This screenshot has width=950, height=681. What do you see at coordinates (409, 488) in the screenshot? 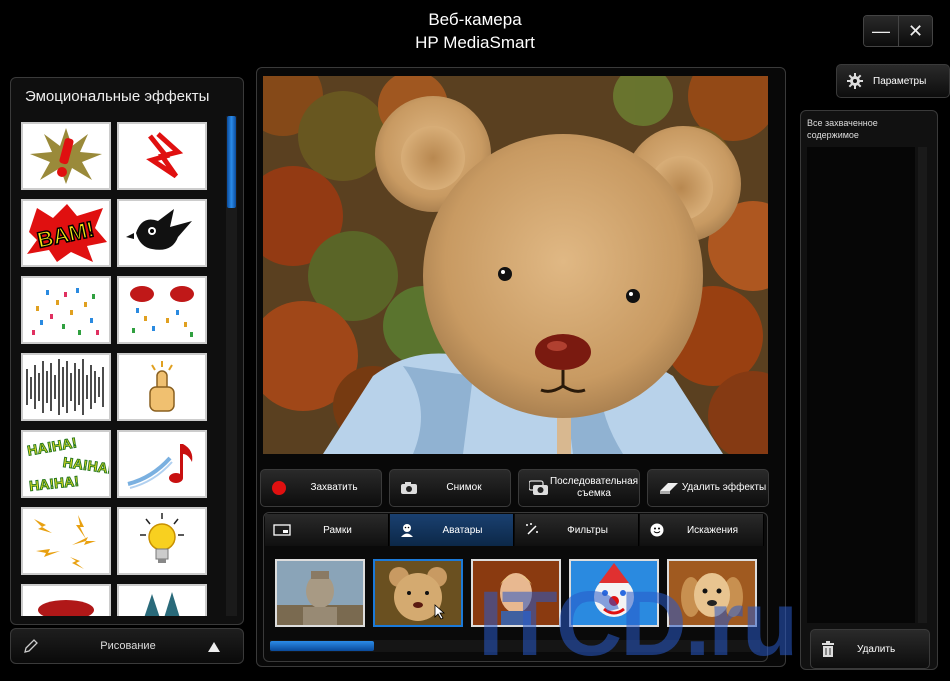
I see `camera-icon` at bounding box center [409, 488].